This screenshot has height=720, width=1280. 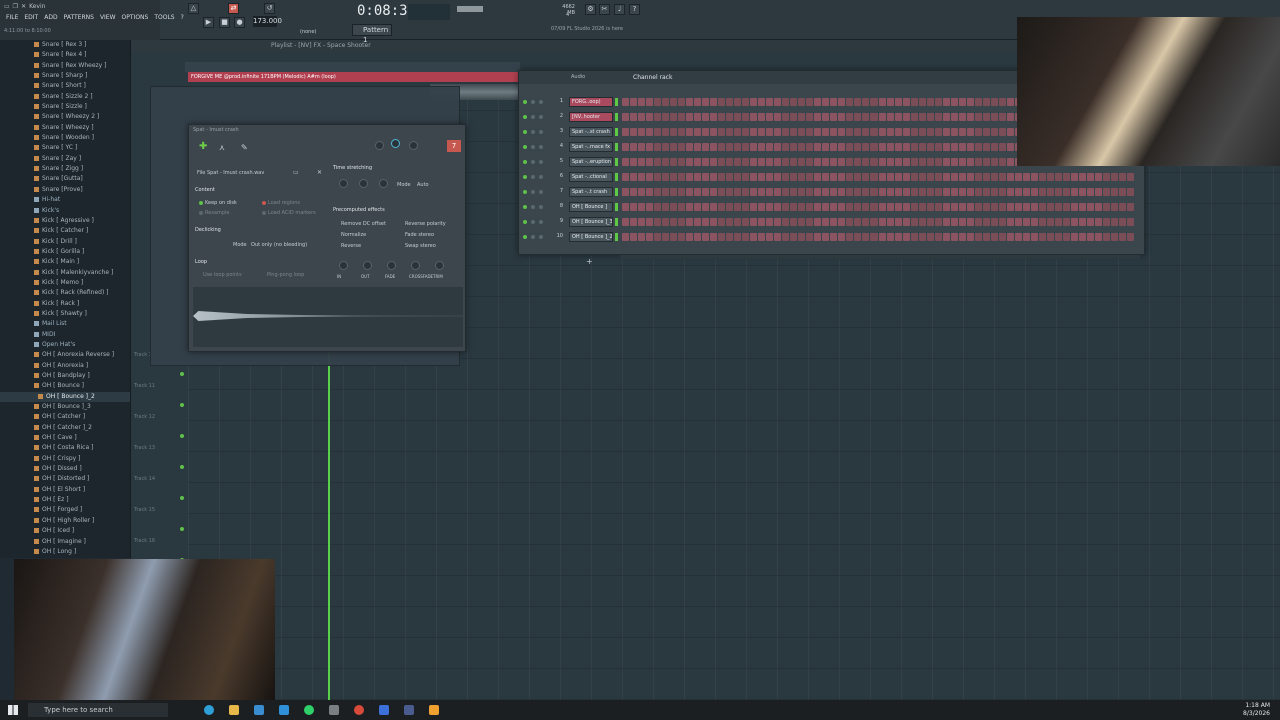 What do you see at coordinates (65, 138) in the screenshot?
I see `browser-file: Snare [ Wooden ]` at bounding box center [65, 138].